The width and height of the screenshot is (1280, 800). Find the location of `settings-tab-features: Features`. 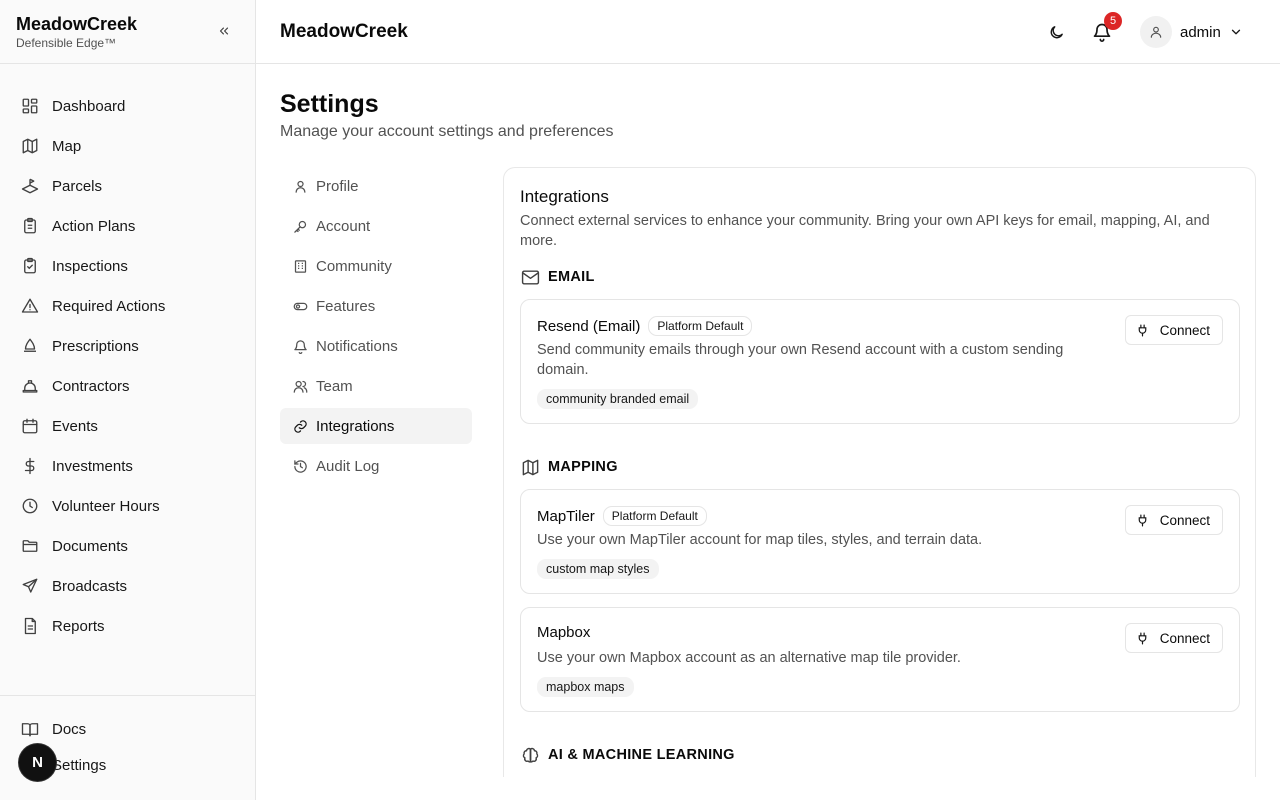

settings-tab-features: Features is located at coordinates (376, 306).